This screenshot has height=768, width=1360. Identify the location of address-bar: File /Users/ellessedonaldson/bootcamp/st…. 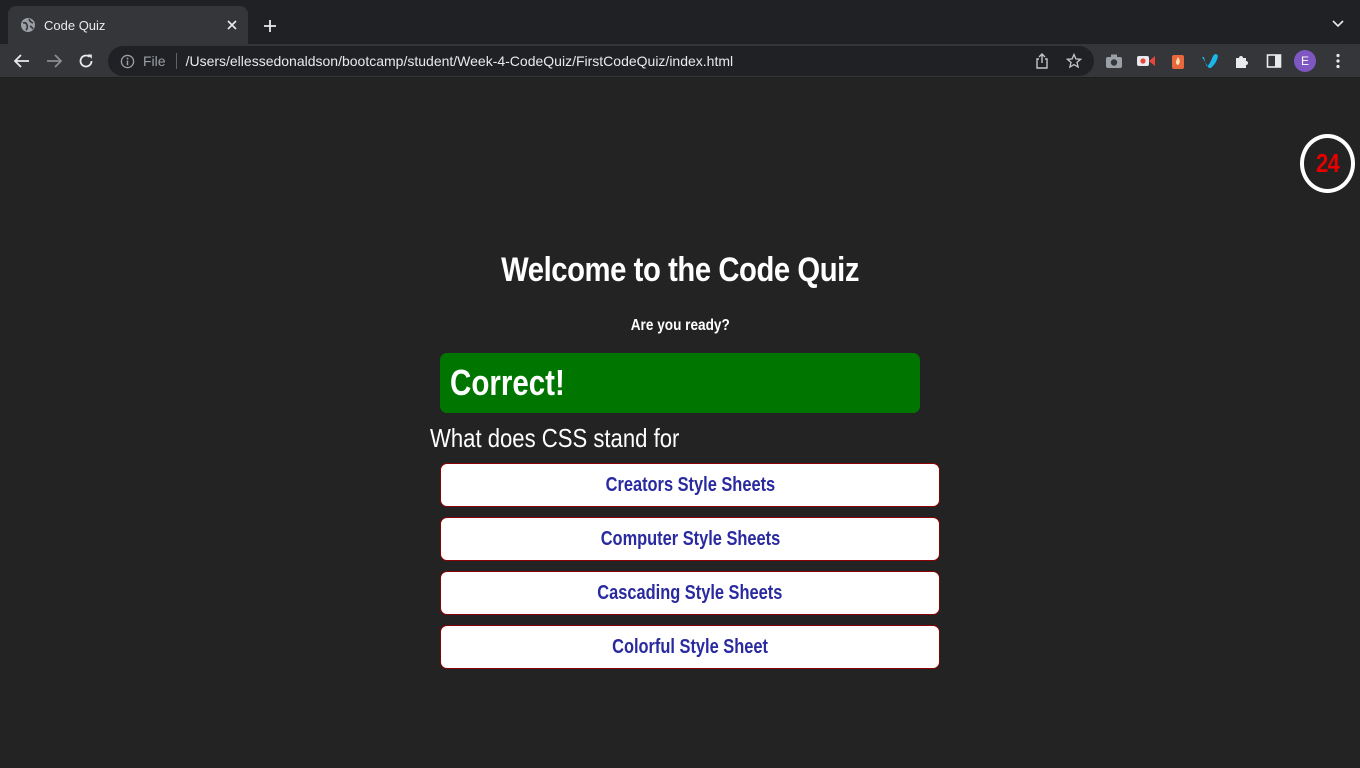
(601, 61).